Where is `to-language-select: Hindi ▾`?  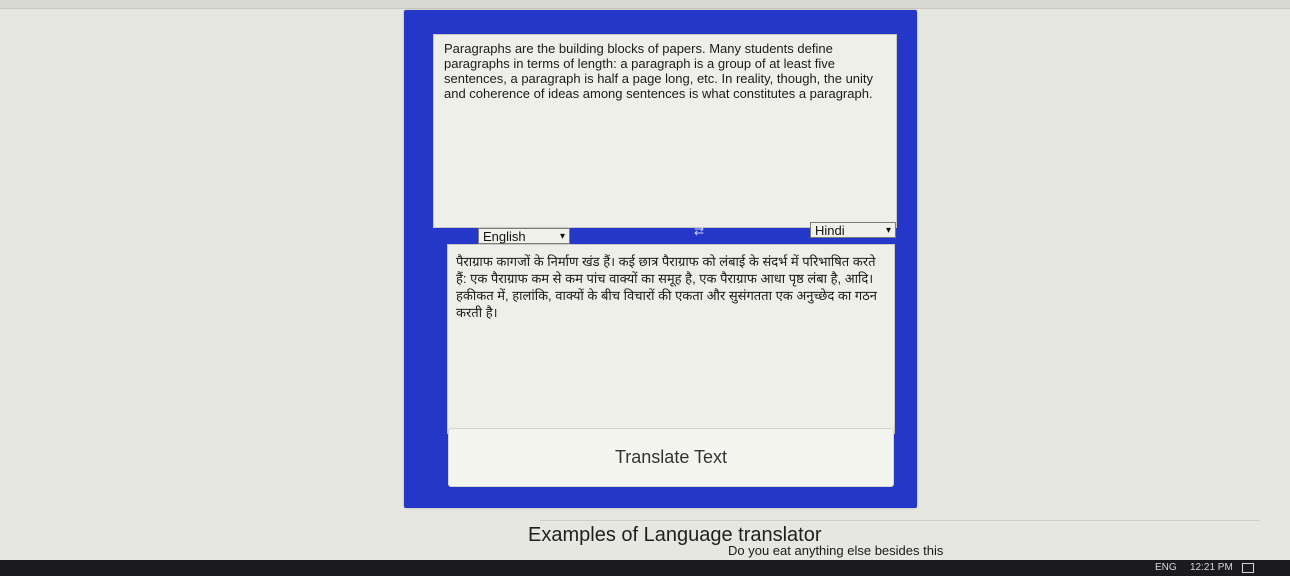
to-language-select: Hindi ▾ is located at coordinates (853, 230).